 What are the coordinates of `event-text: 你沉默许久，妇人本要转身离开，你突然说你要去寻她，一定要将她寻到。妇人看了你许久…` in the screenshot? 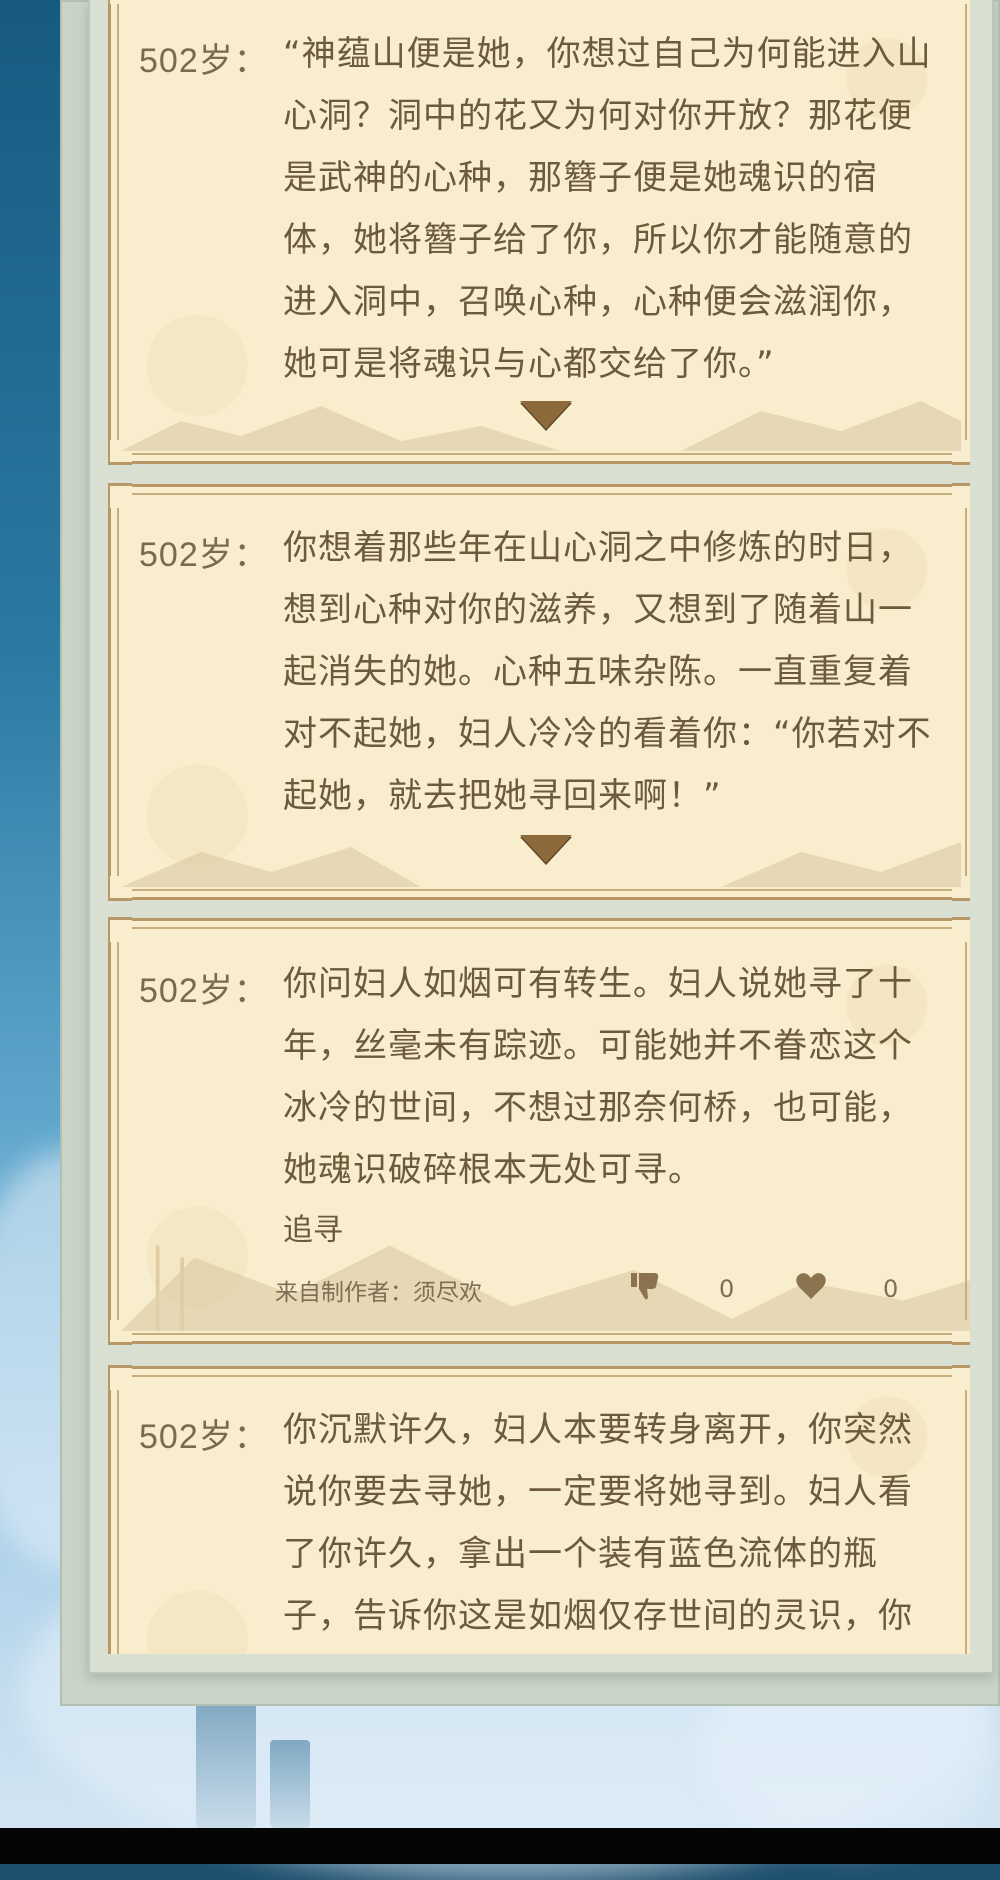 It's located at (598, 1523).